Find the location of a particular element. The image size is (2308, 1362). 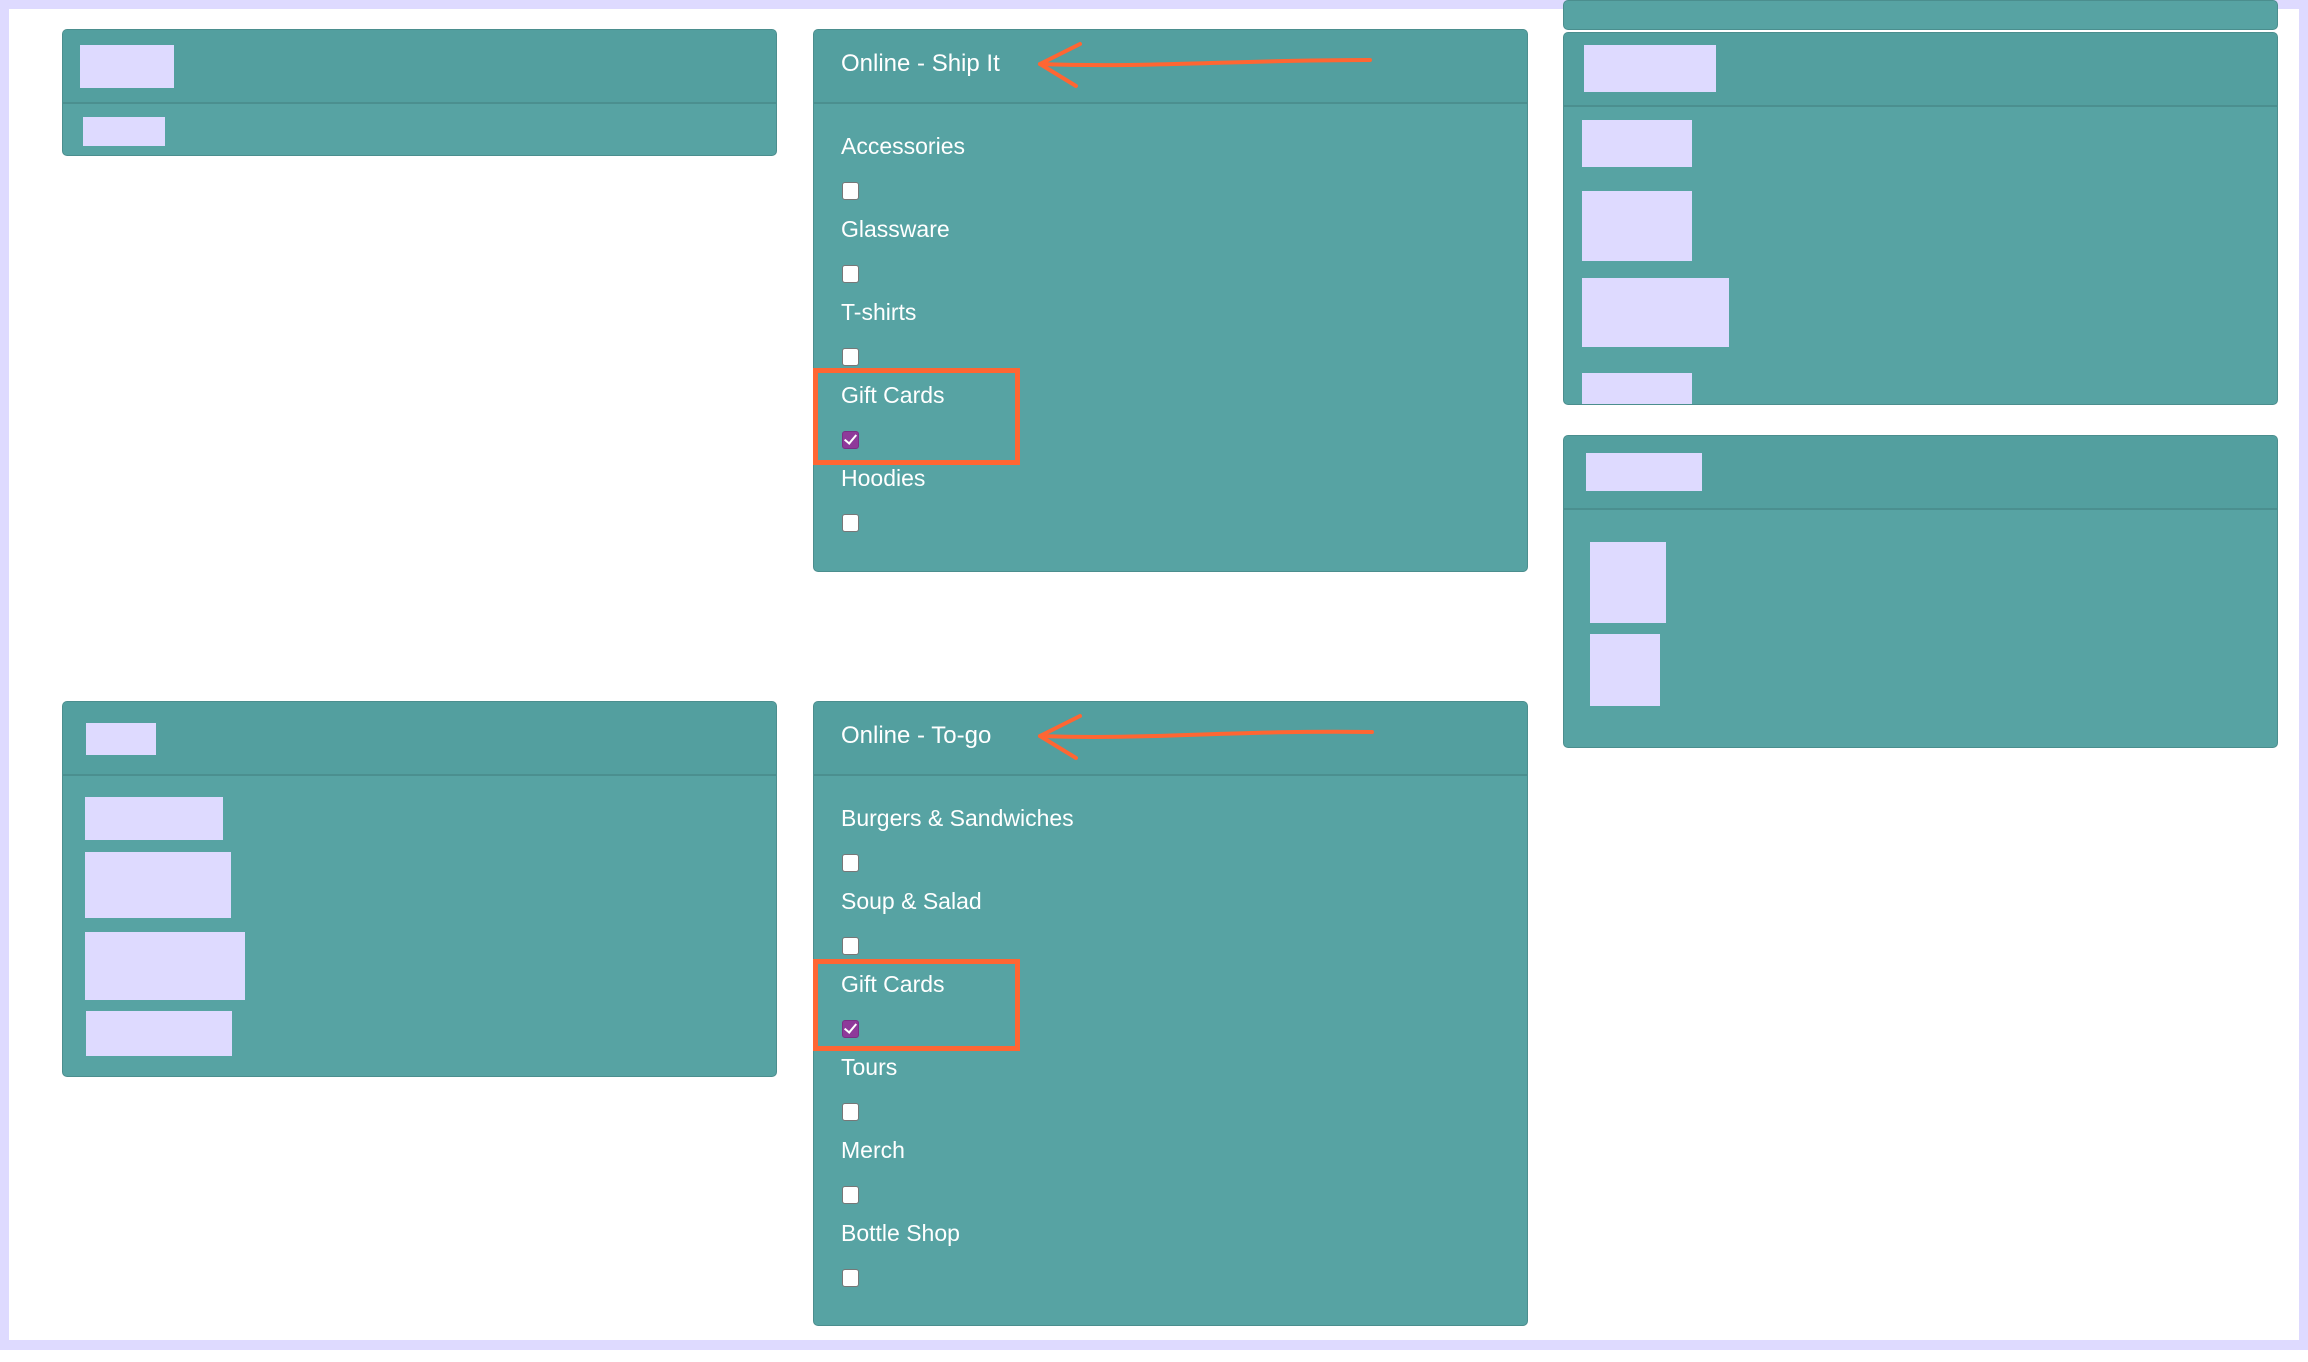

category-label: Merch is located at coordinates (873, 1150).